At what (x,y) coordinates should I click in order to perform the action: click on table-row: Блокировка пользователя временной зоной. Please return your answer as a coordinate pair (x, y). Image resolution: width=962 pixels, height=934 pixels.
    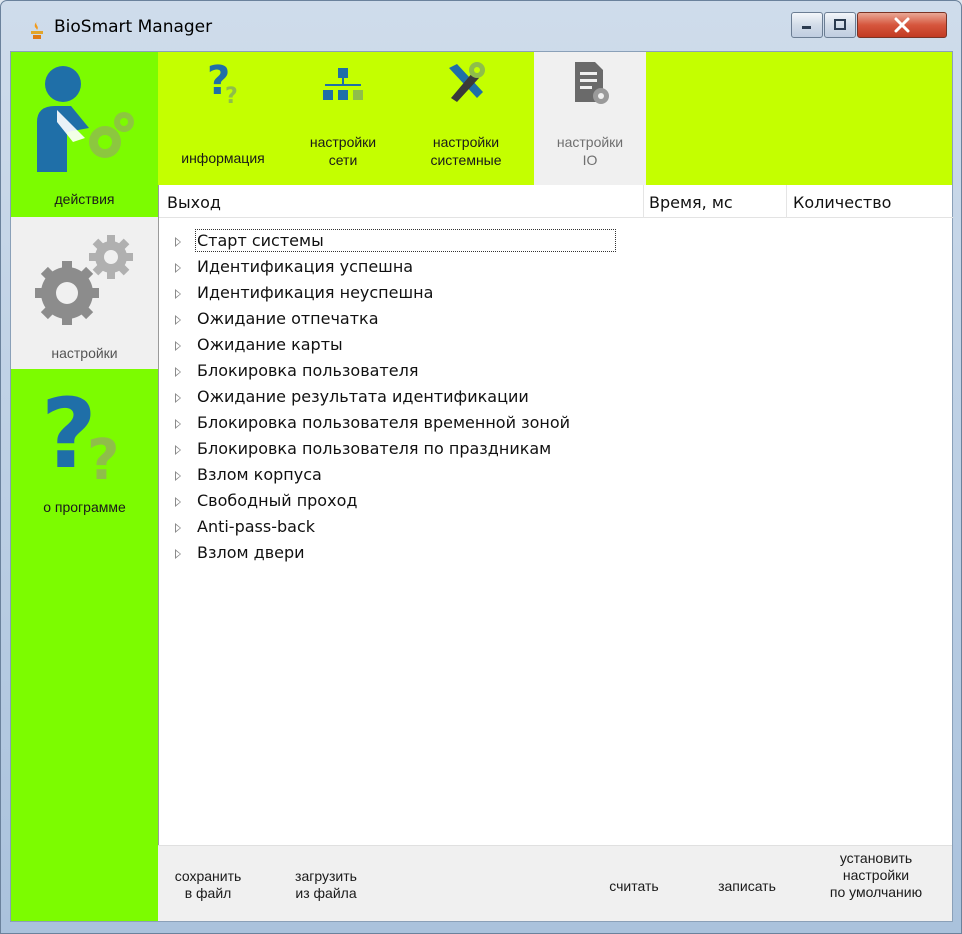
    Looking at the image, I should click on (556, 426).